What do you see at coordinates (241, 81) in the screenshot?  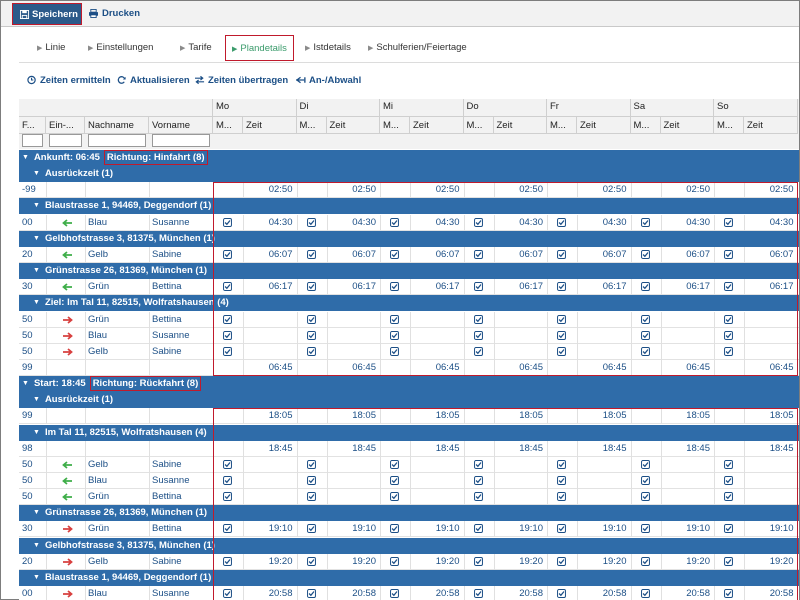 I see `action-zeiten-bertragen: Zeiten übertragen` at bounding box center [241, 81].